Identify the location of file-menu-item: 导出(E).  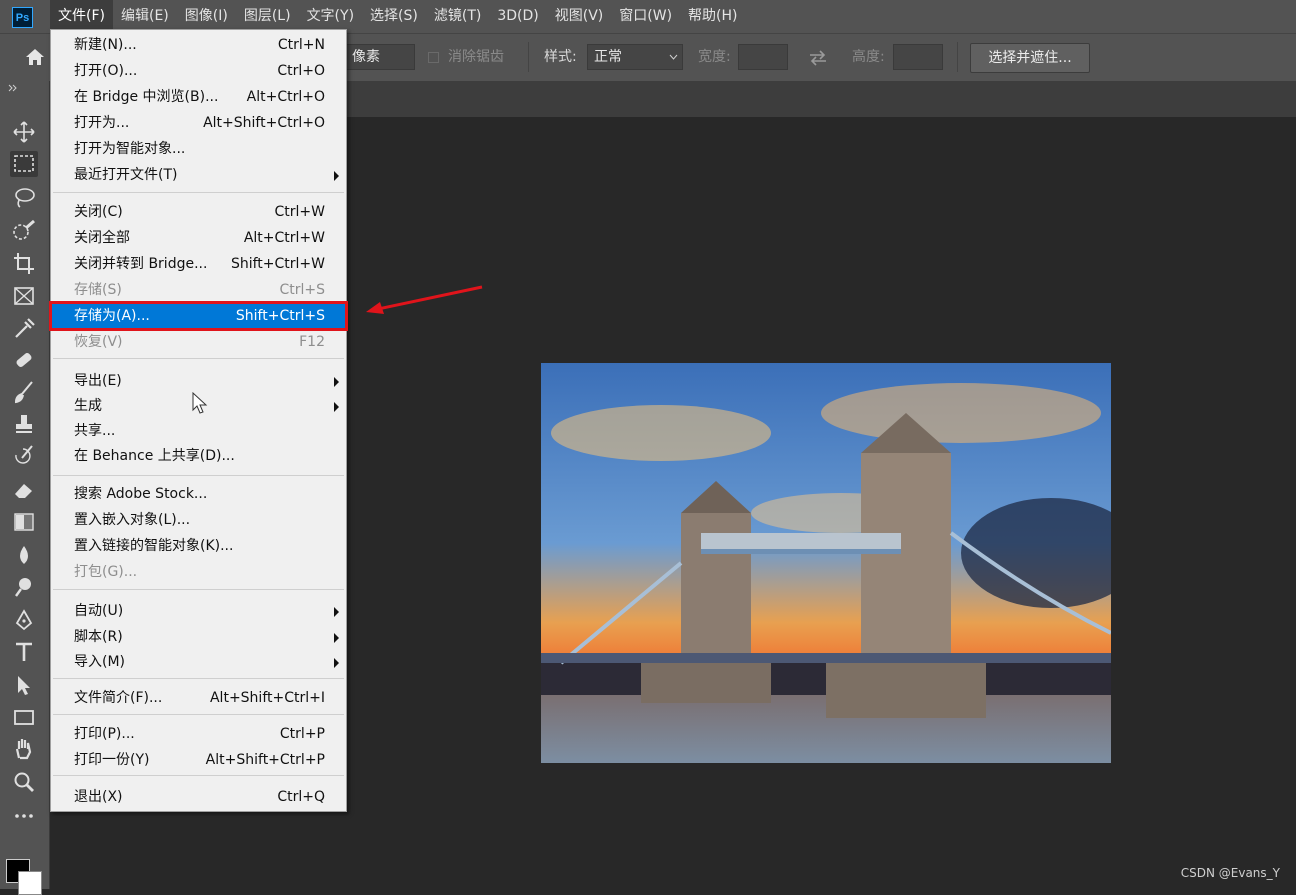
(198, 381).